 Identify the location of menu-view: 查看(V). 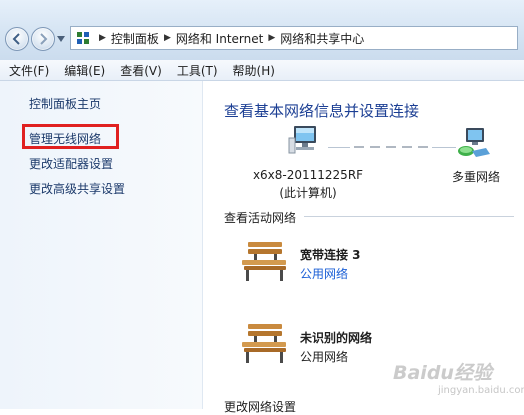
(136, 70).